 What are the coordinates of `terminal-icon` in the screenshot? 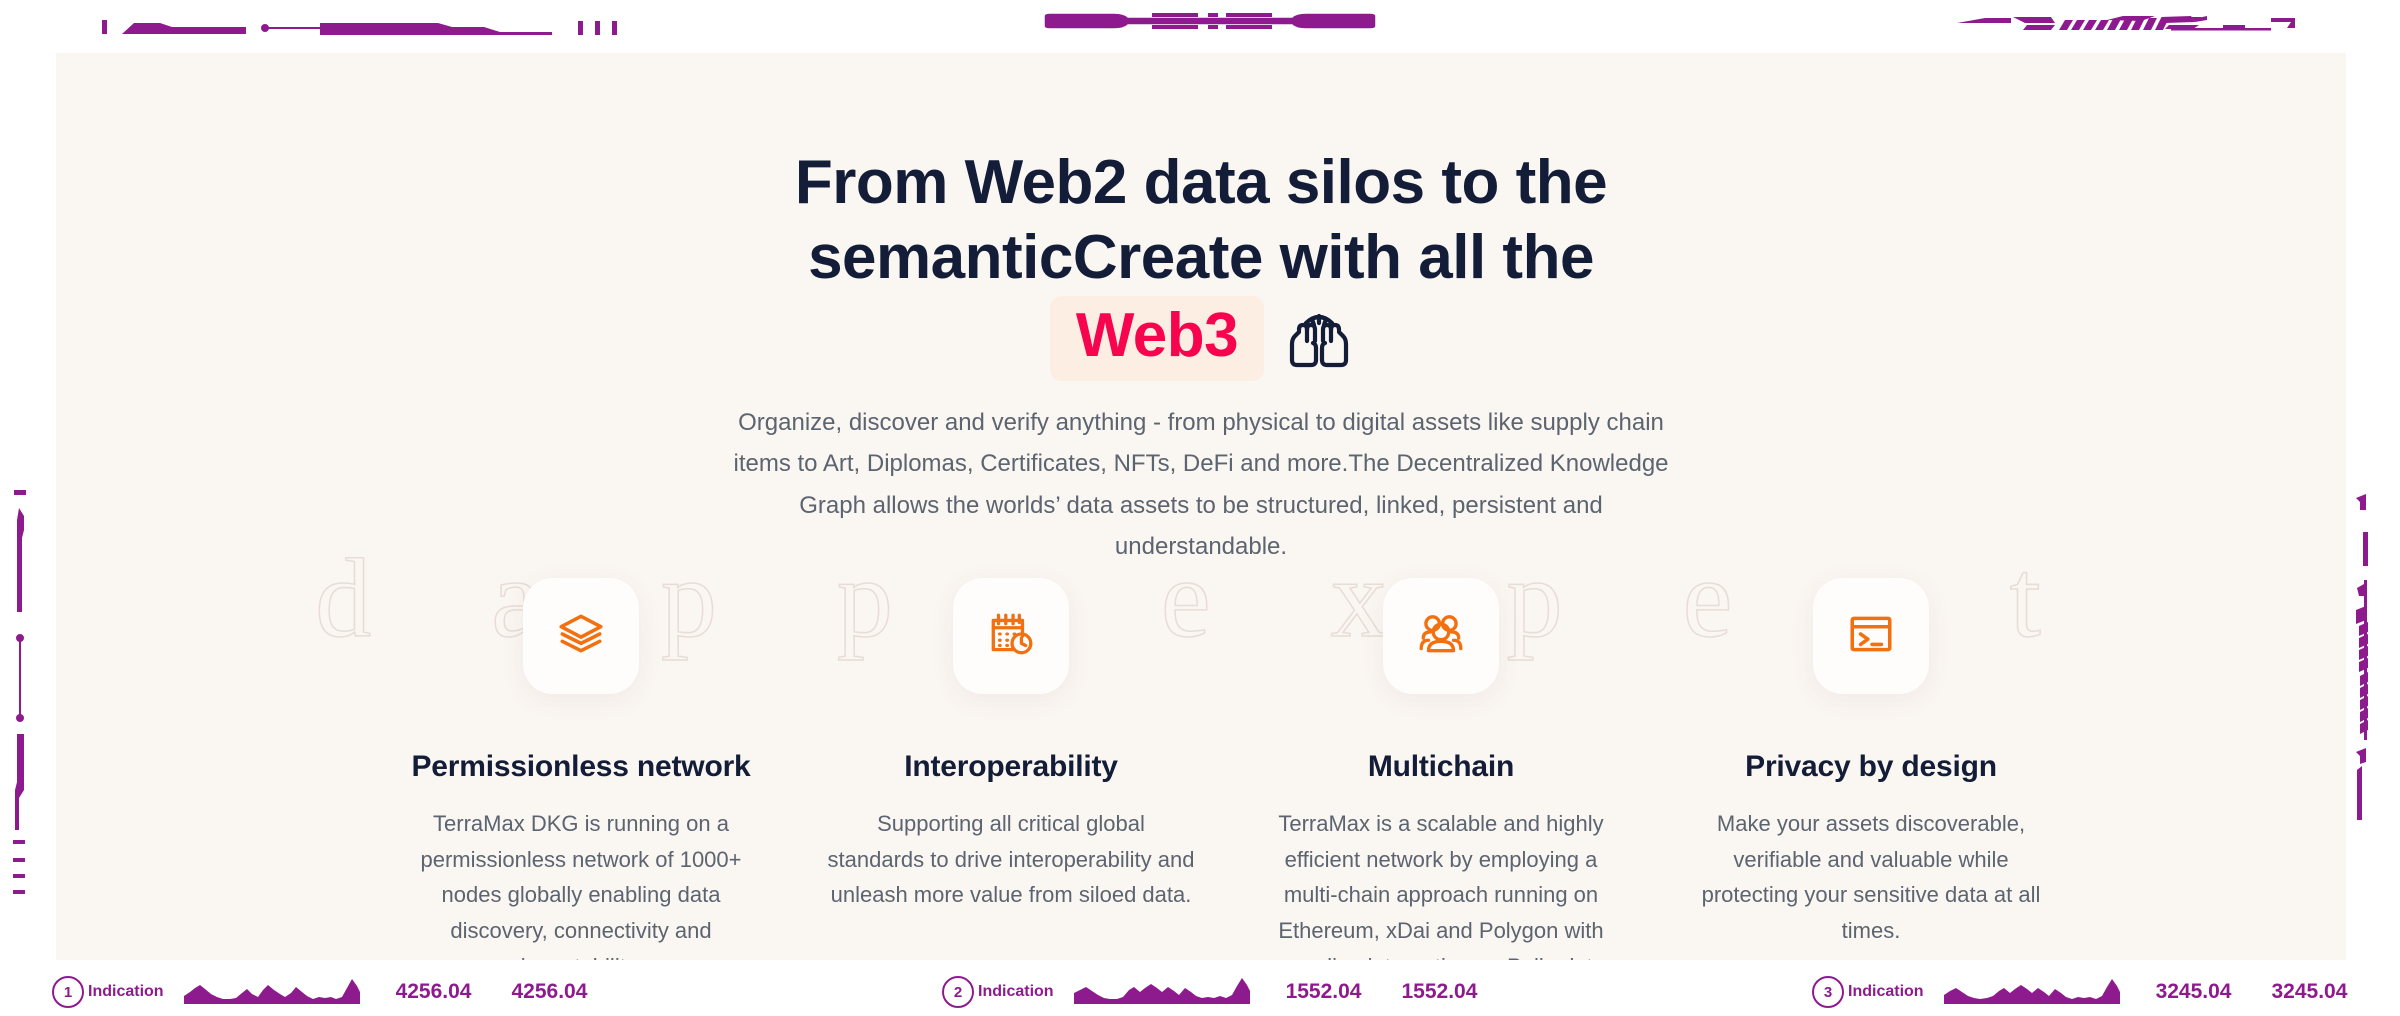 It's located at (1871, 636).